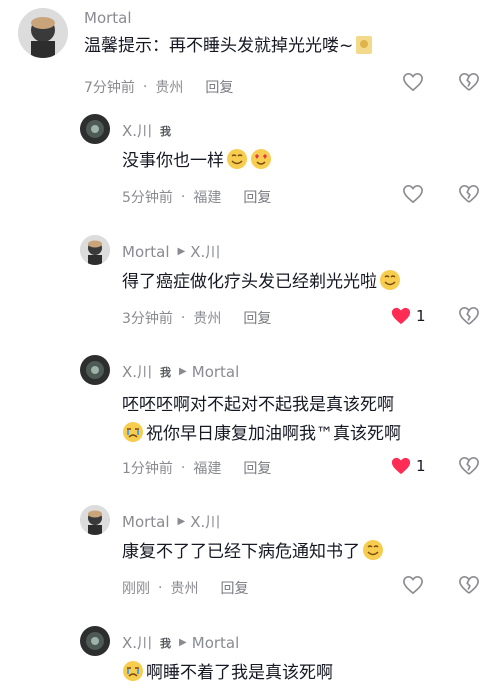 This screenshot has height=692, width=500. I want to click on comment-meta: 3分钟前 · 贵州 回复, so click(196, 318).